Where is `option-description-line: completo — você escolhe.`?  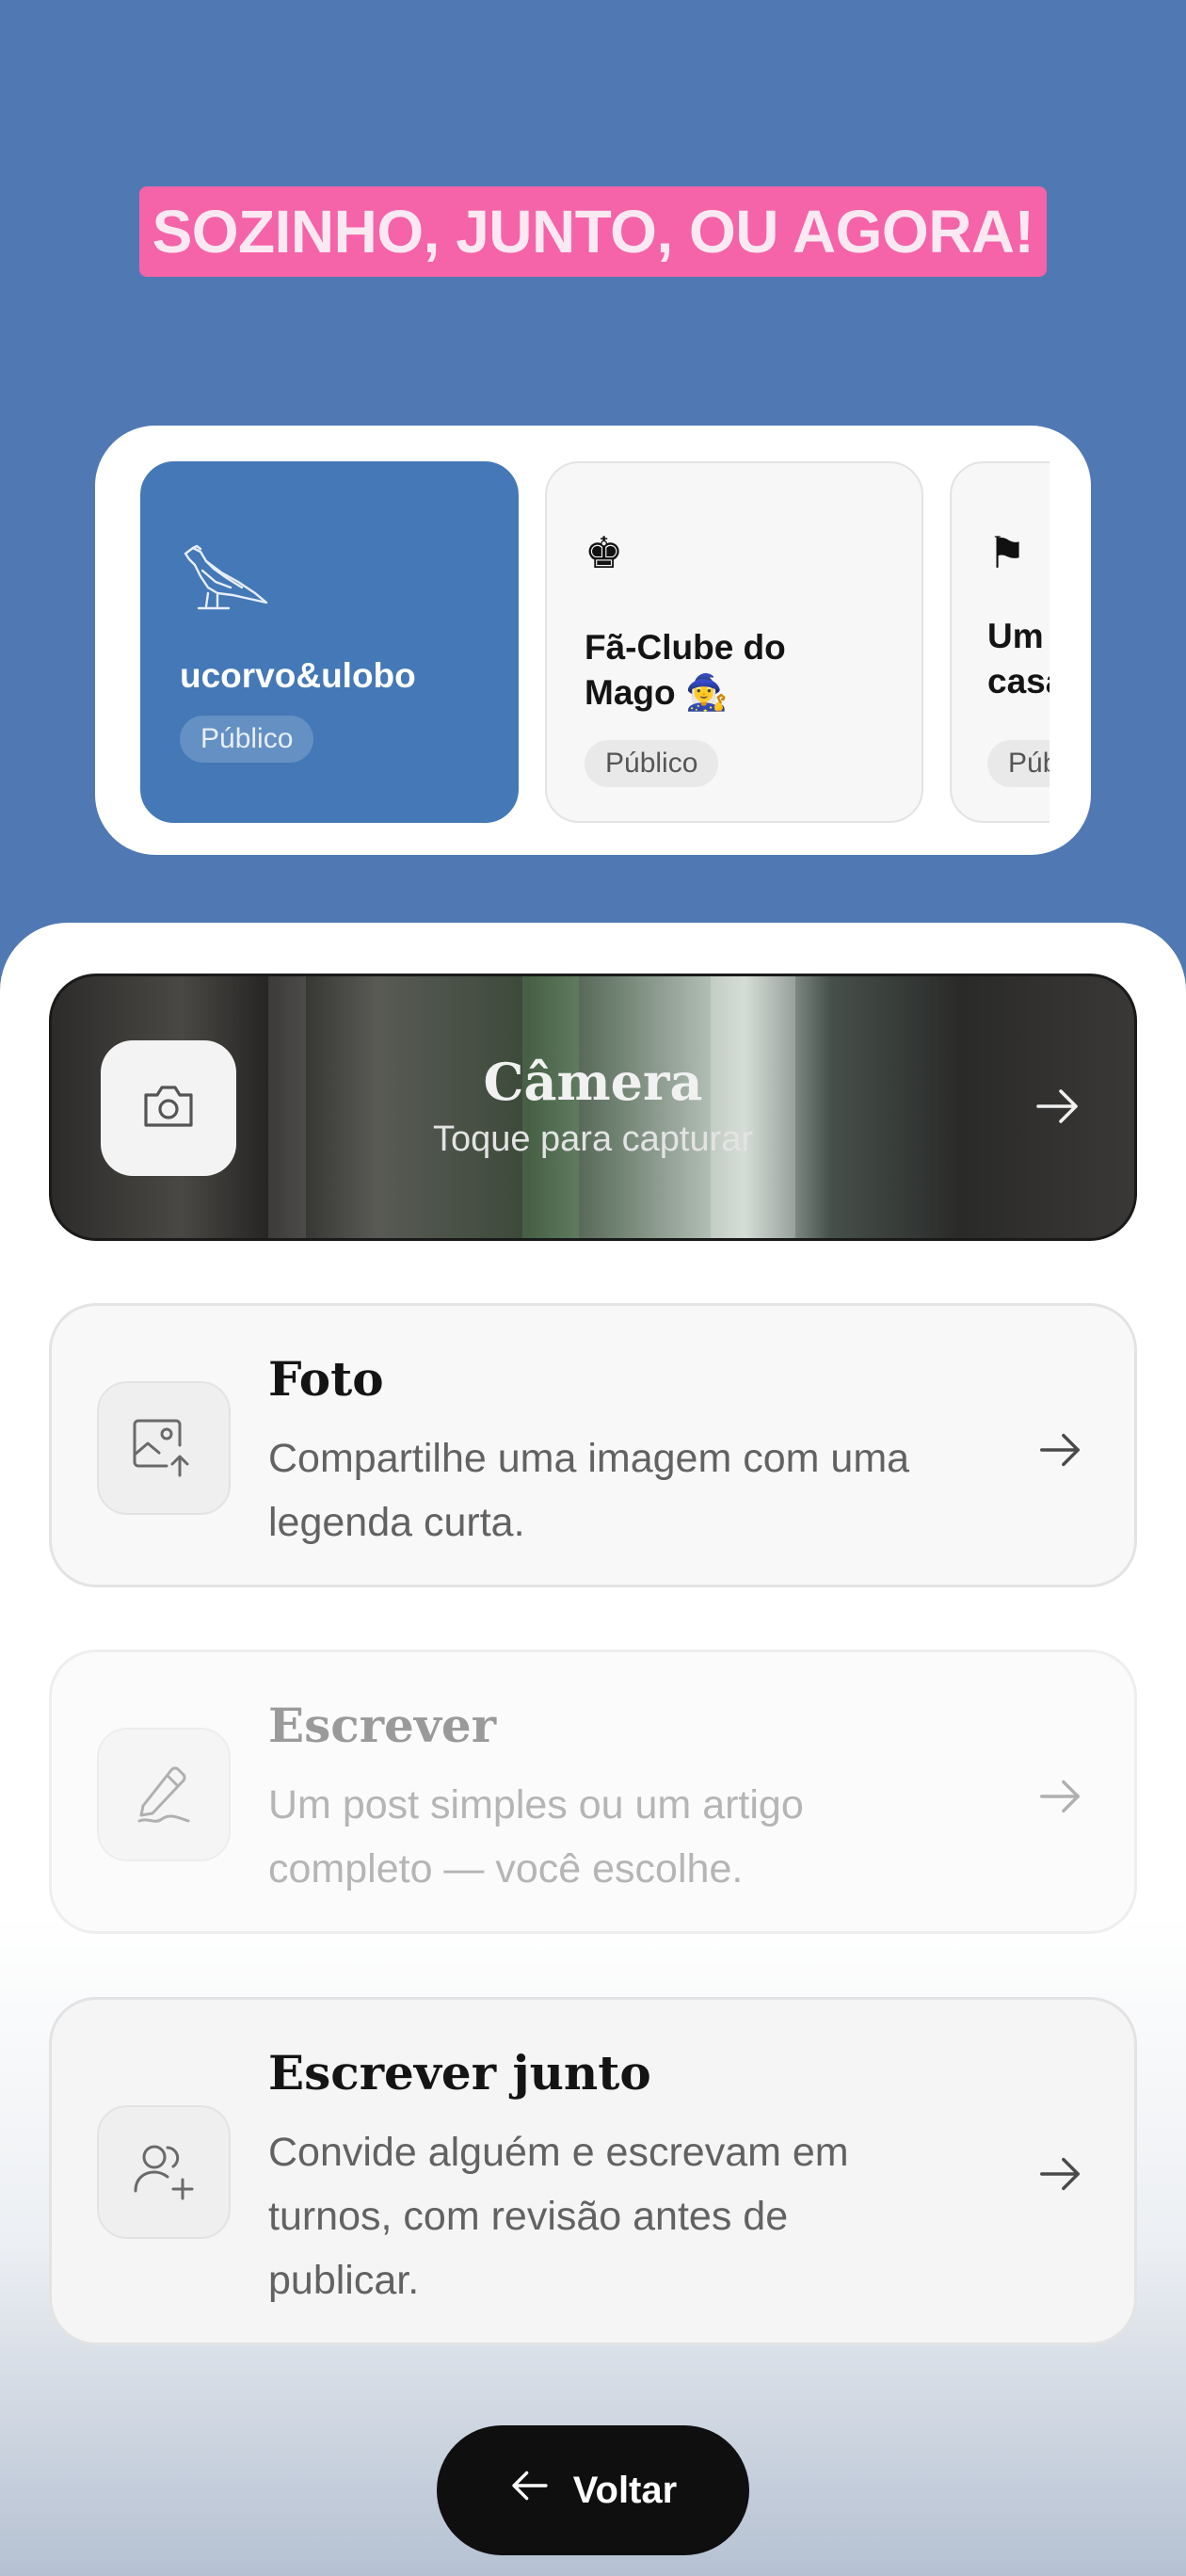 option-description-line: completo — você escolhe. is located at coordinates (506, 1869).